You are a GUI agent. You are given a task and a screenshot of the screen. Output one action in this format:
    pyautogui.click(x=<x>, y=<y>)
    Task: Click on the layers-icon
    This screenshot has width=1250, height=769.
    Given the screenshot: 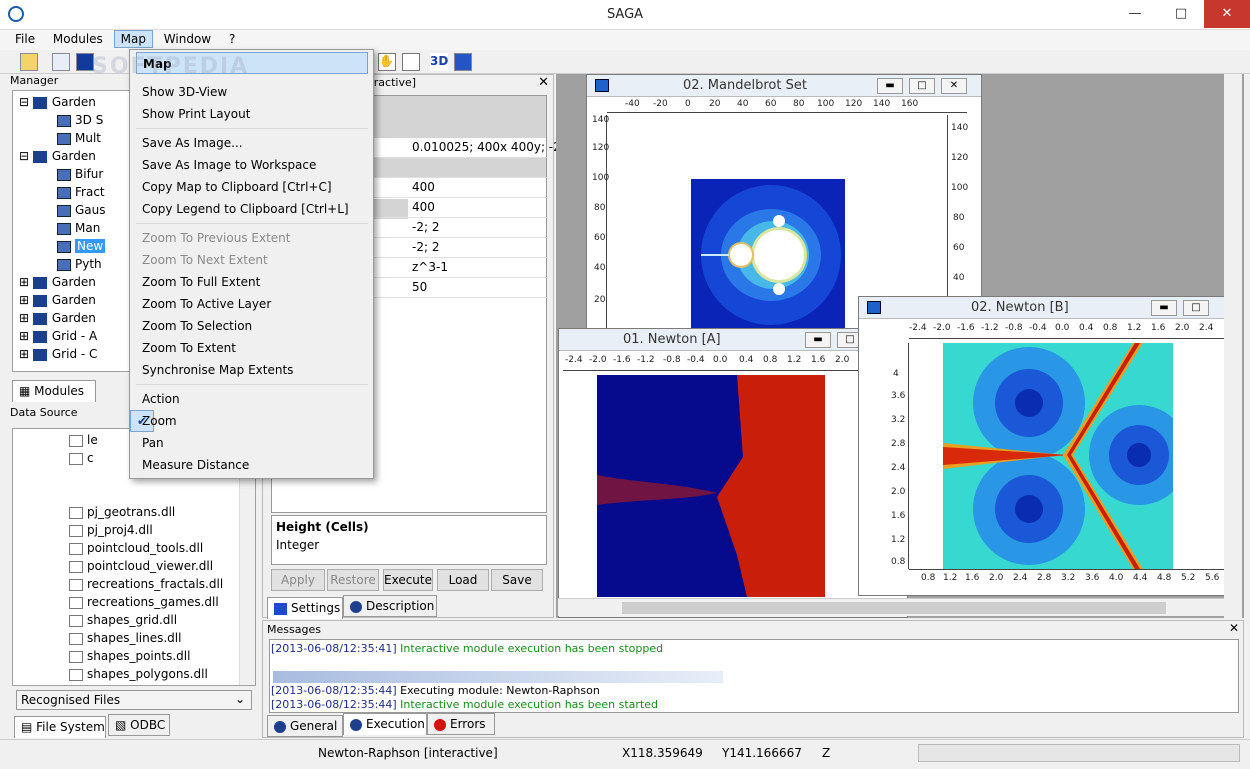 What is the action you would take?
    pyautogui.click(x=61, y=62)
    